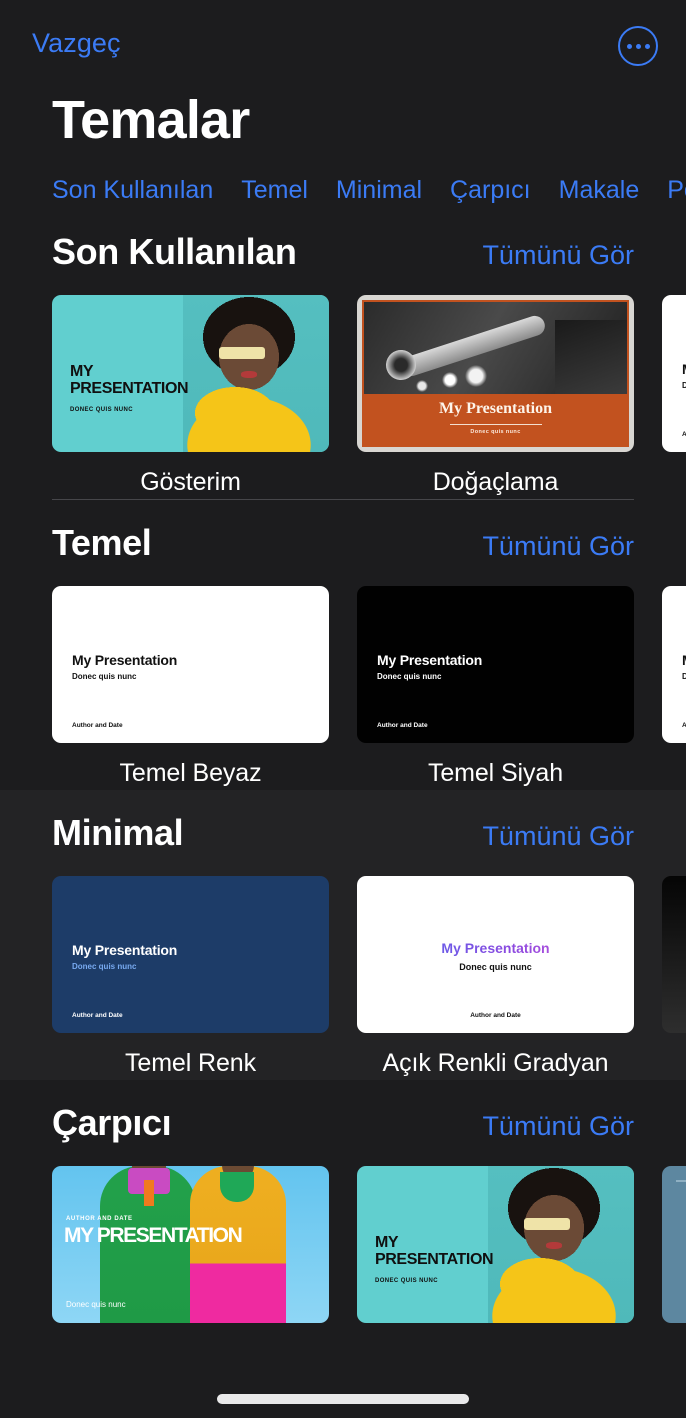 The height and width of the screenshot is (1418, 686). What do you see at coordinates (274, 191) in the screenshot?
I see `tab-temel: Temel` at bounding box center [274, 191].